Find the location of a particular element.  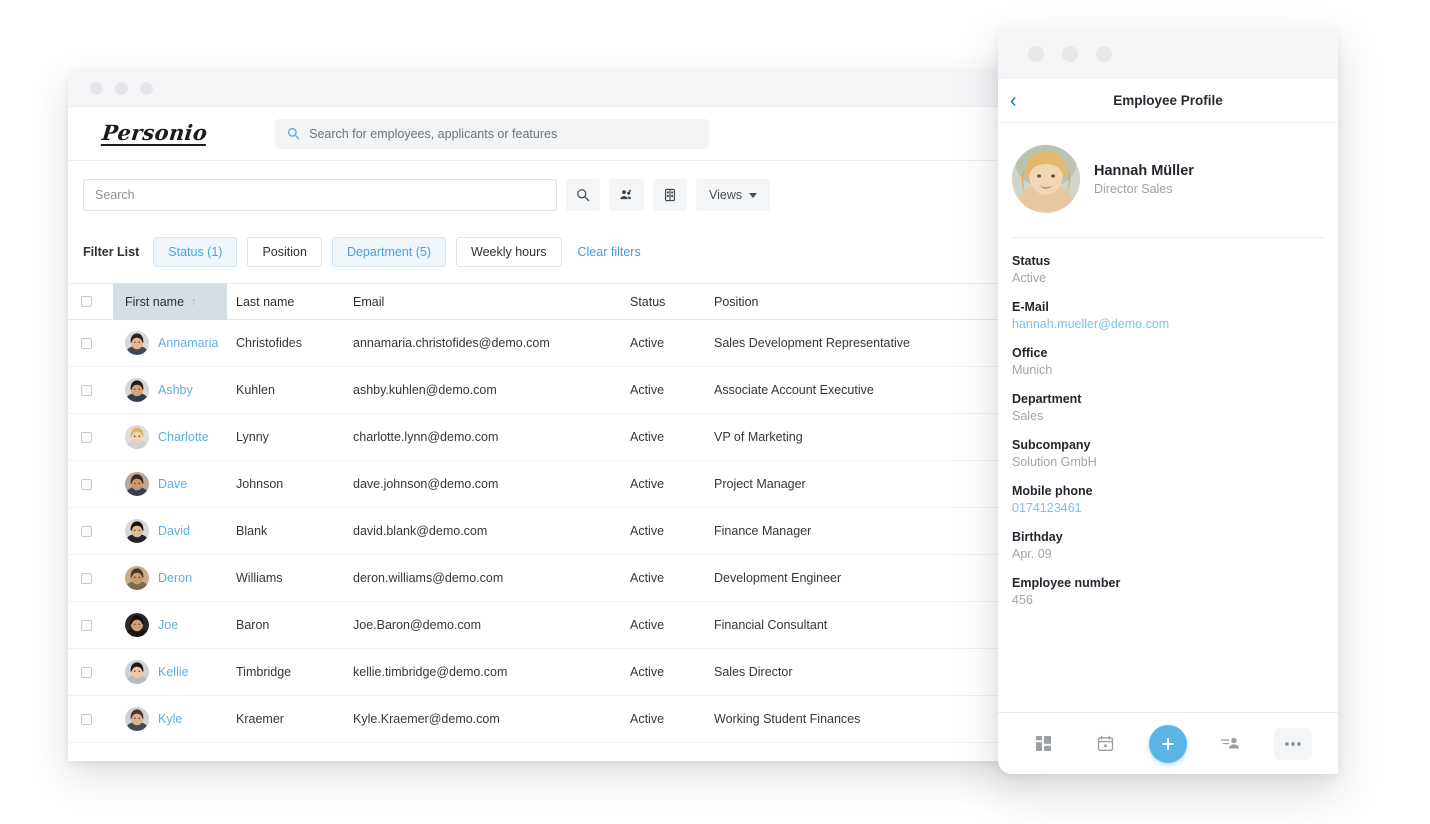

profile-field-label: Office is located at coordinates (1030, 353).